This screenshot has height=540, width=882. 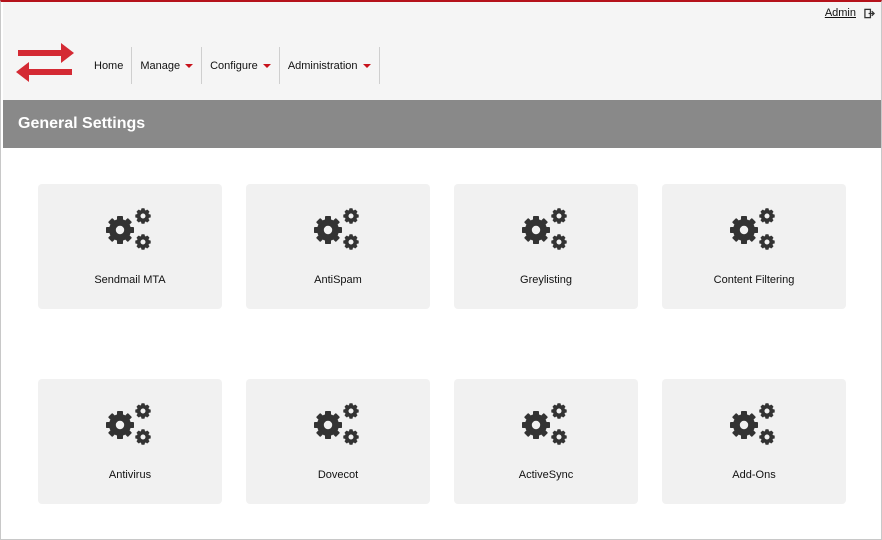 I want to click on nav-administration: Administration, so click(x=330, y=65).